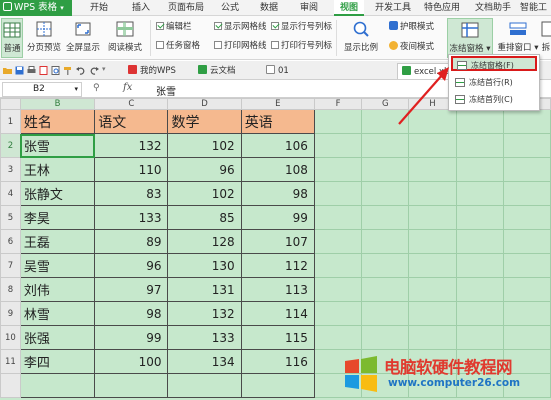 Image resolution: width=551 pixels, height=400 pixels. Describe the element at coordinates (204, 217) in the screenshot. I see `score-cell: 85` at that location.